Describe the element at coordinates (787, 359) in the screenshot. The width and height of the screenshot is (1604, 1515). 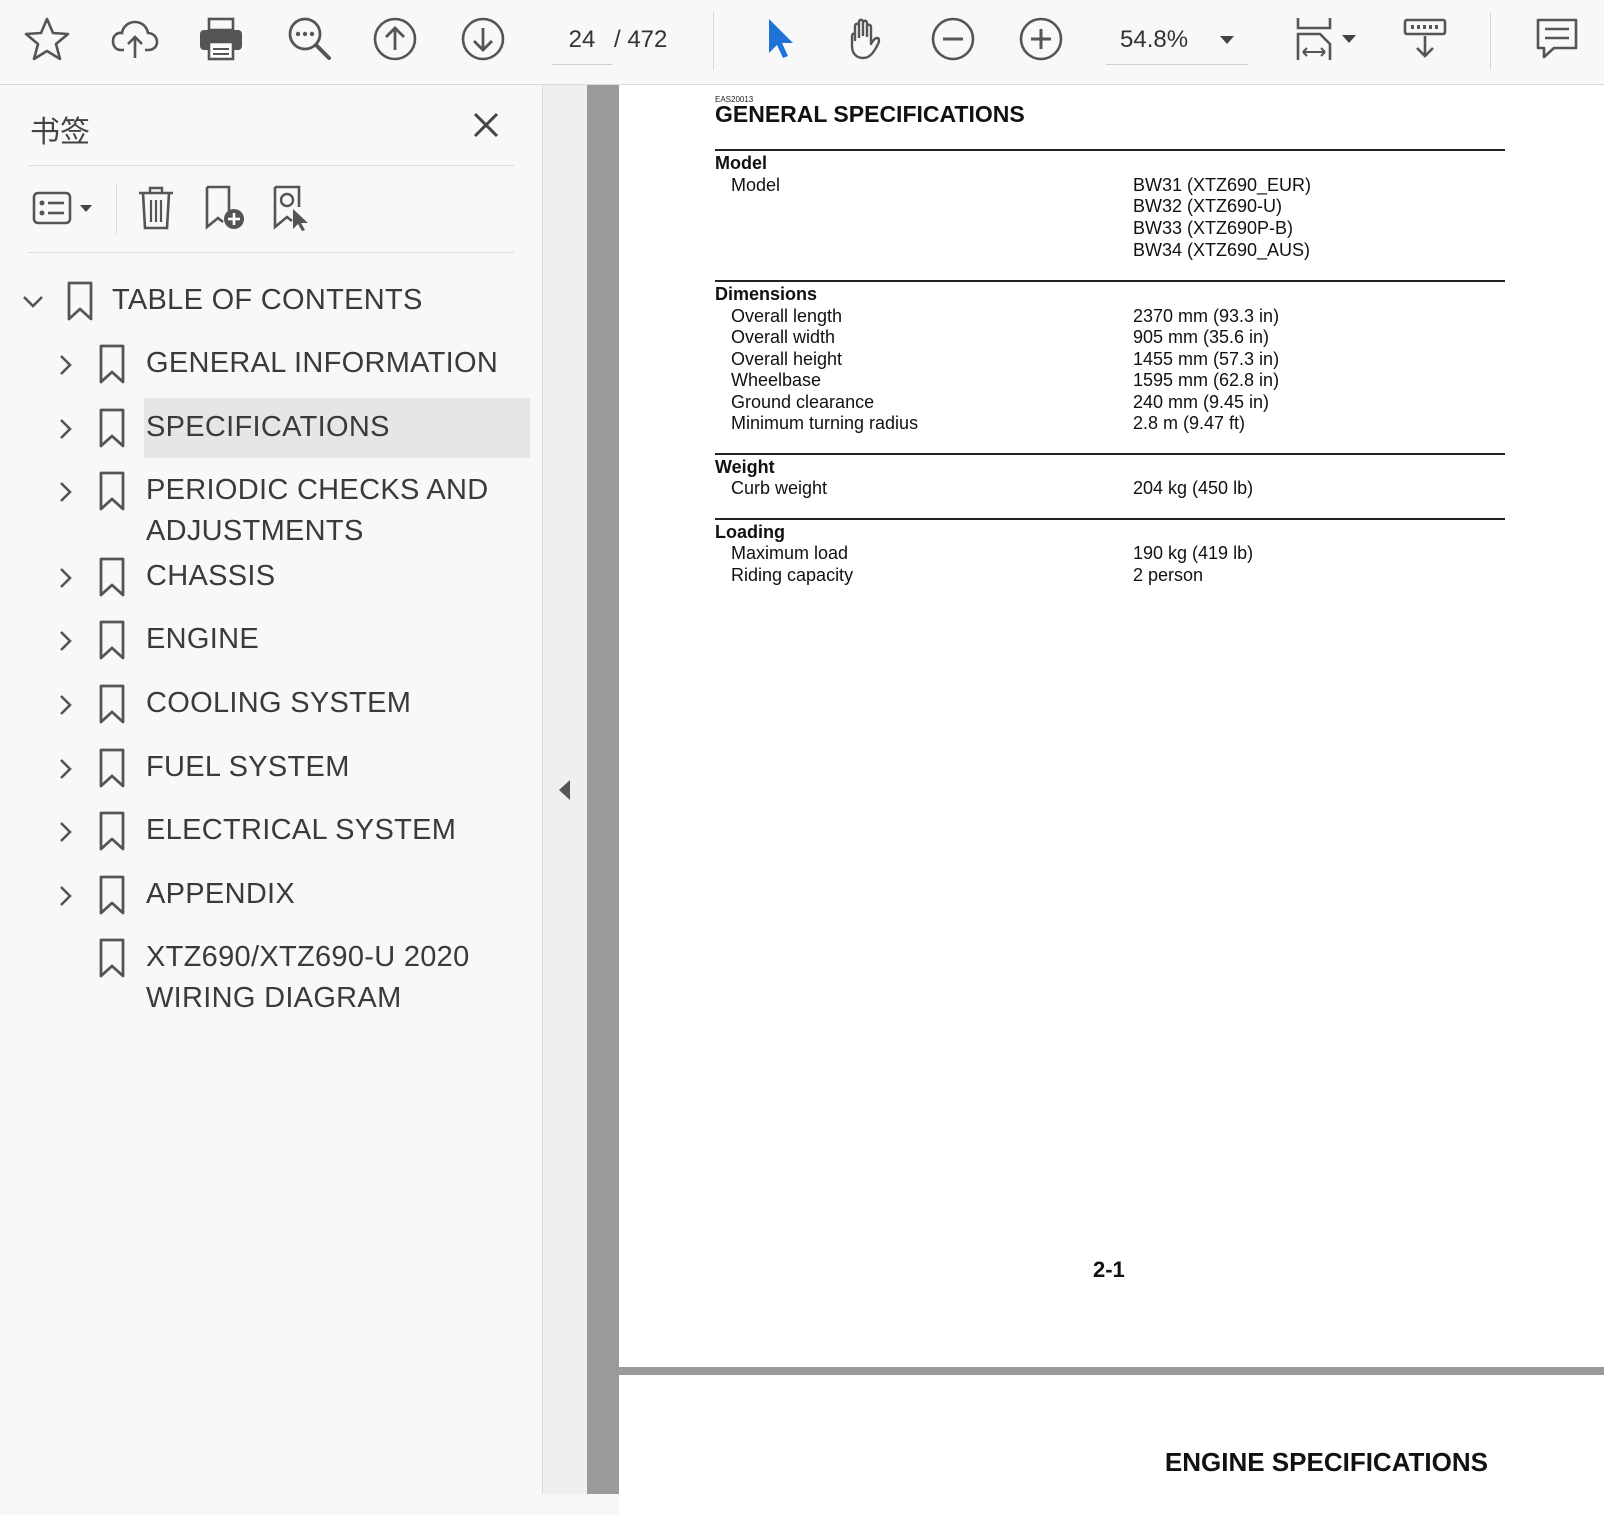
I see `spec-label: Overall height` at that location.